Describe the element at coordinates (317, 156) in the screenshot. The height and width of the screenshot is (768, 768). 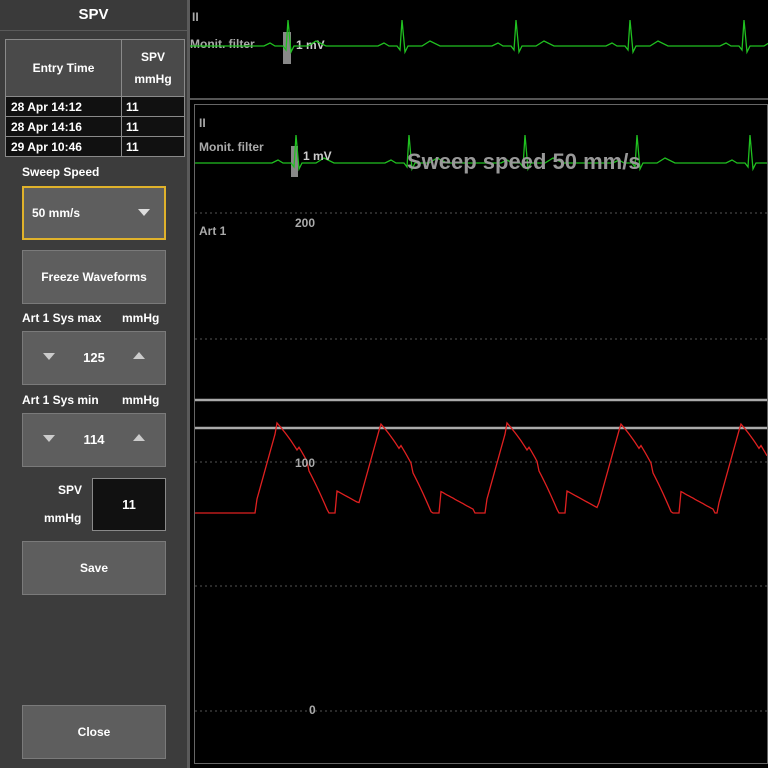
I see `main-scale-label: 1 mV` at that location.